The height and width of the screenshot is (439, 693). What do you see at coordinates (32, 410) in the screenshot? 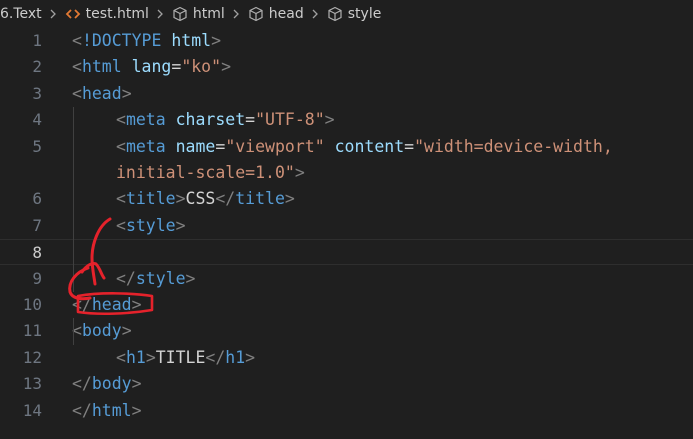
I see `line-number: 14` at bounding box center [32, 410].